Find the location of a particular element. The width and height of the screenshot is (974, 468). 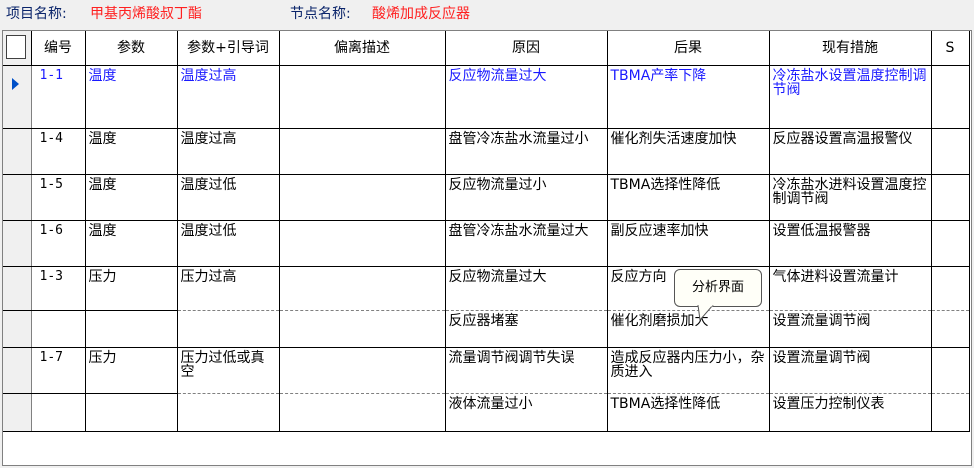

cell-id: 1-4 is located at coordinates (58, 151).